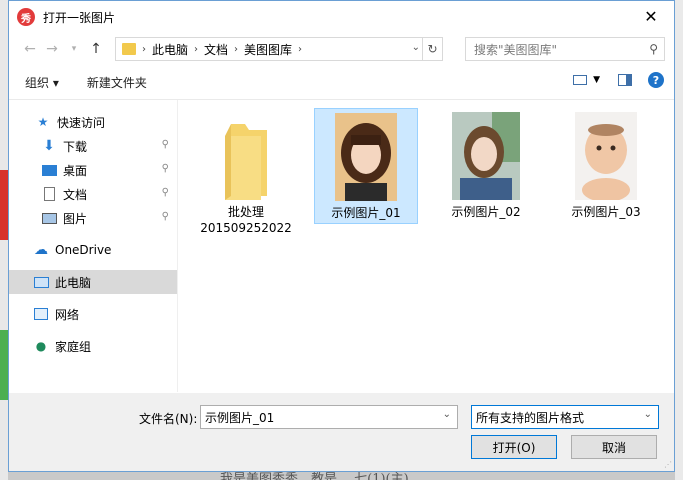 Image resolution: width=683 pixels, height=480 pixels. What do you see at coordinates (75, 146) in the screenshot?
I see `sidebar-item-label: 下载` at bounding box center [75, 146].